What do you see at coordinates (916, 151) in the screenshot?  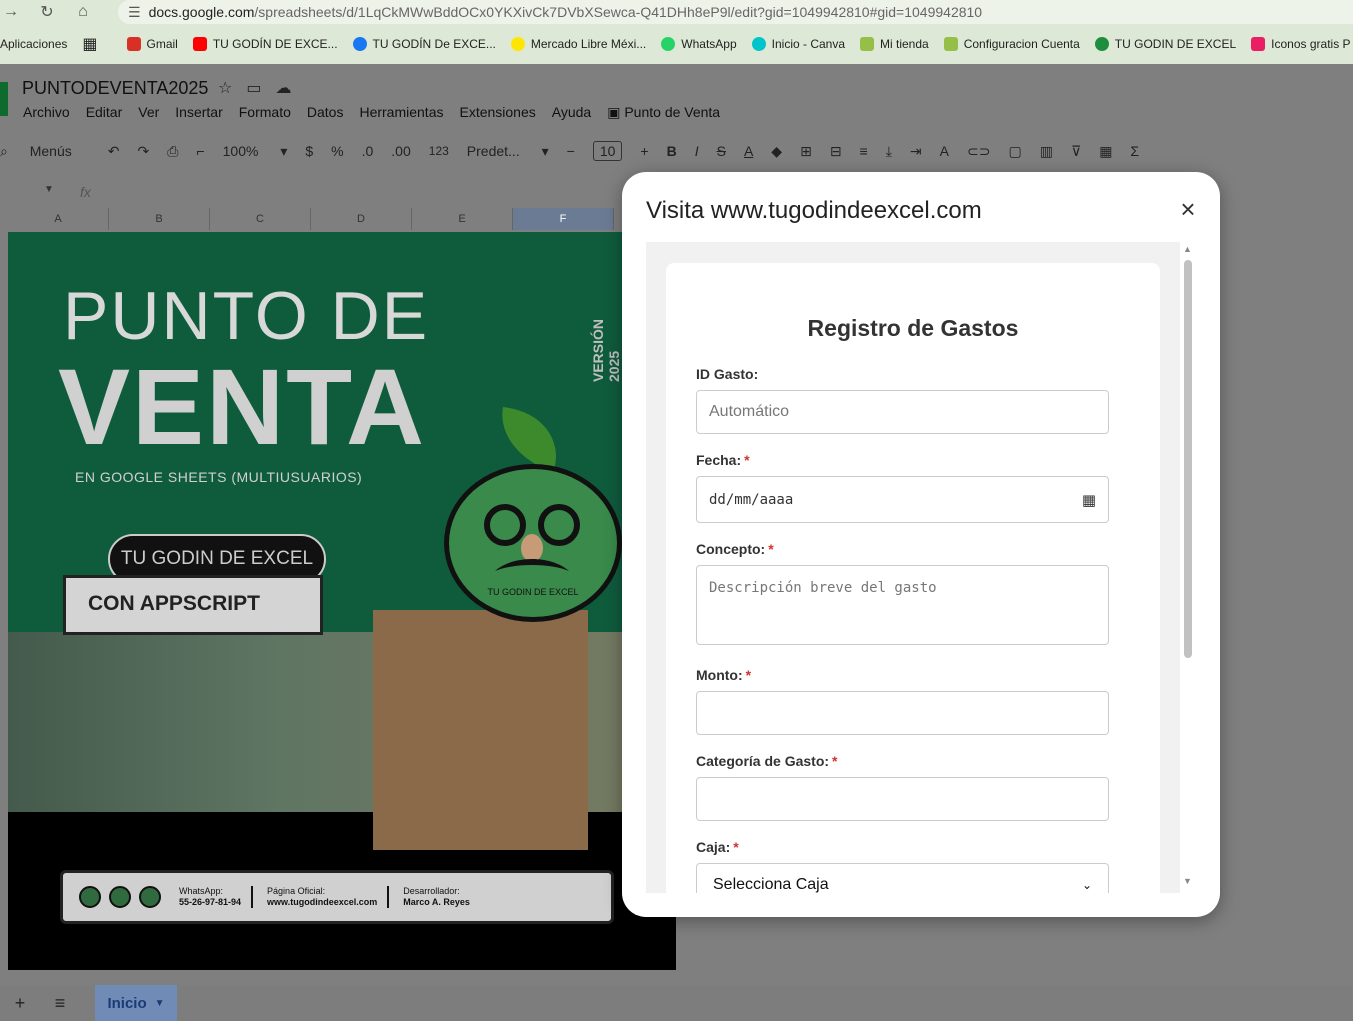 I see `text-wrap-icon: ⇥` at bounding box center [916, 151].